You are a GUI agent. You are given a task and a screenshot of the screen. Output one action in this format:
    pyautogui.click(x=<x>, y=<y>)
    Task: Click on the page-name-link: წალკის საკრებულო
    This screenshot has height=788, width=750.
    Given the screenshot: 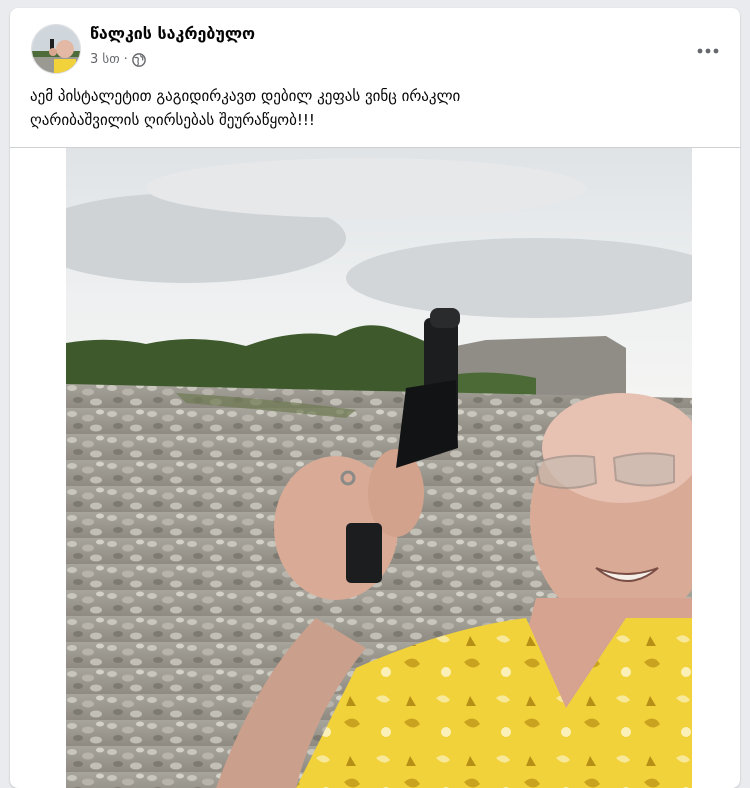 What is the action you would take?
    pyautogui.click(x=172, y=33)
    